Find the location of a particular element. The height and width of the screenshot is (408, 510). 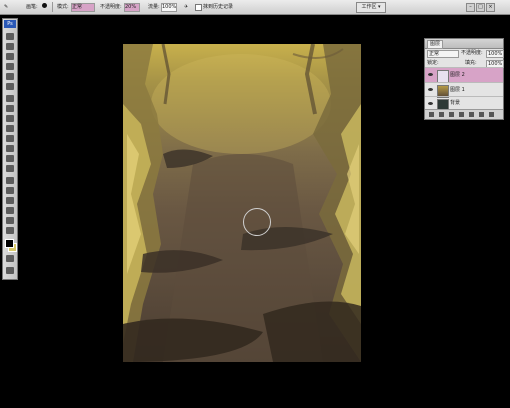

gradient-tool-icon is located at coordinates (10, 148).